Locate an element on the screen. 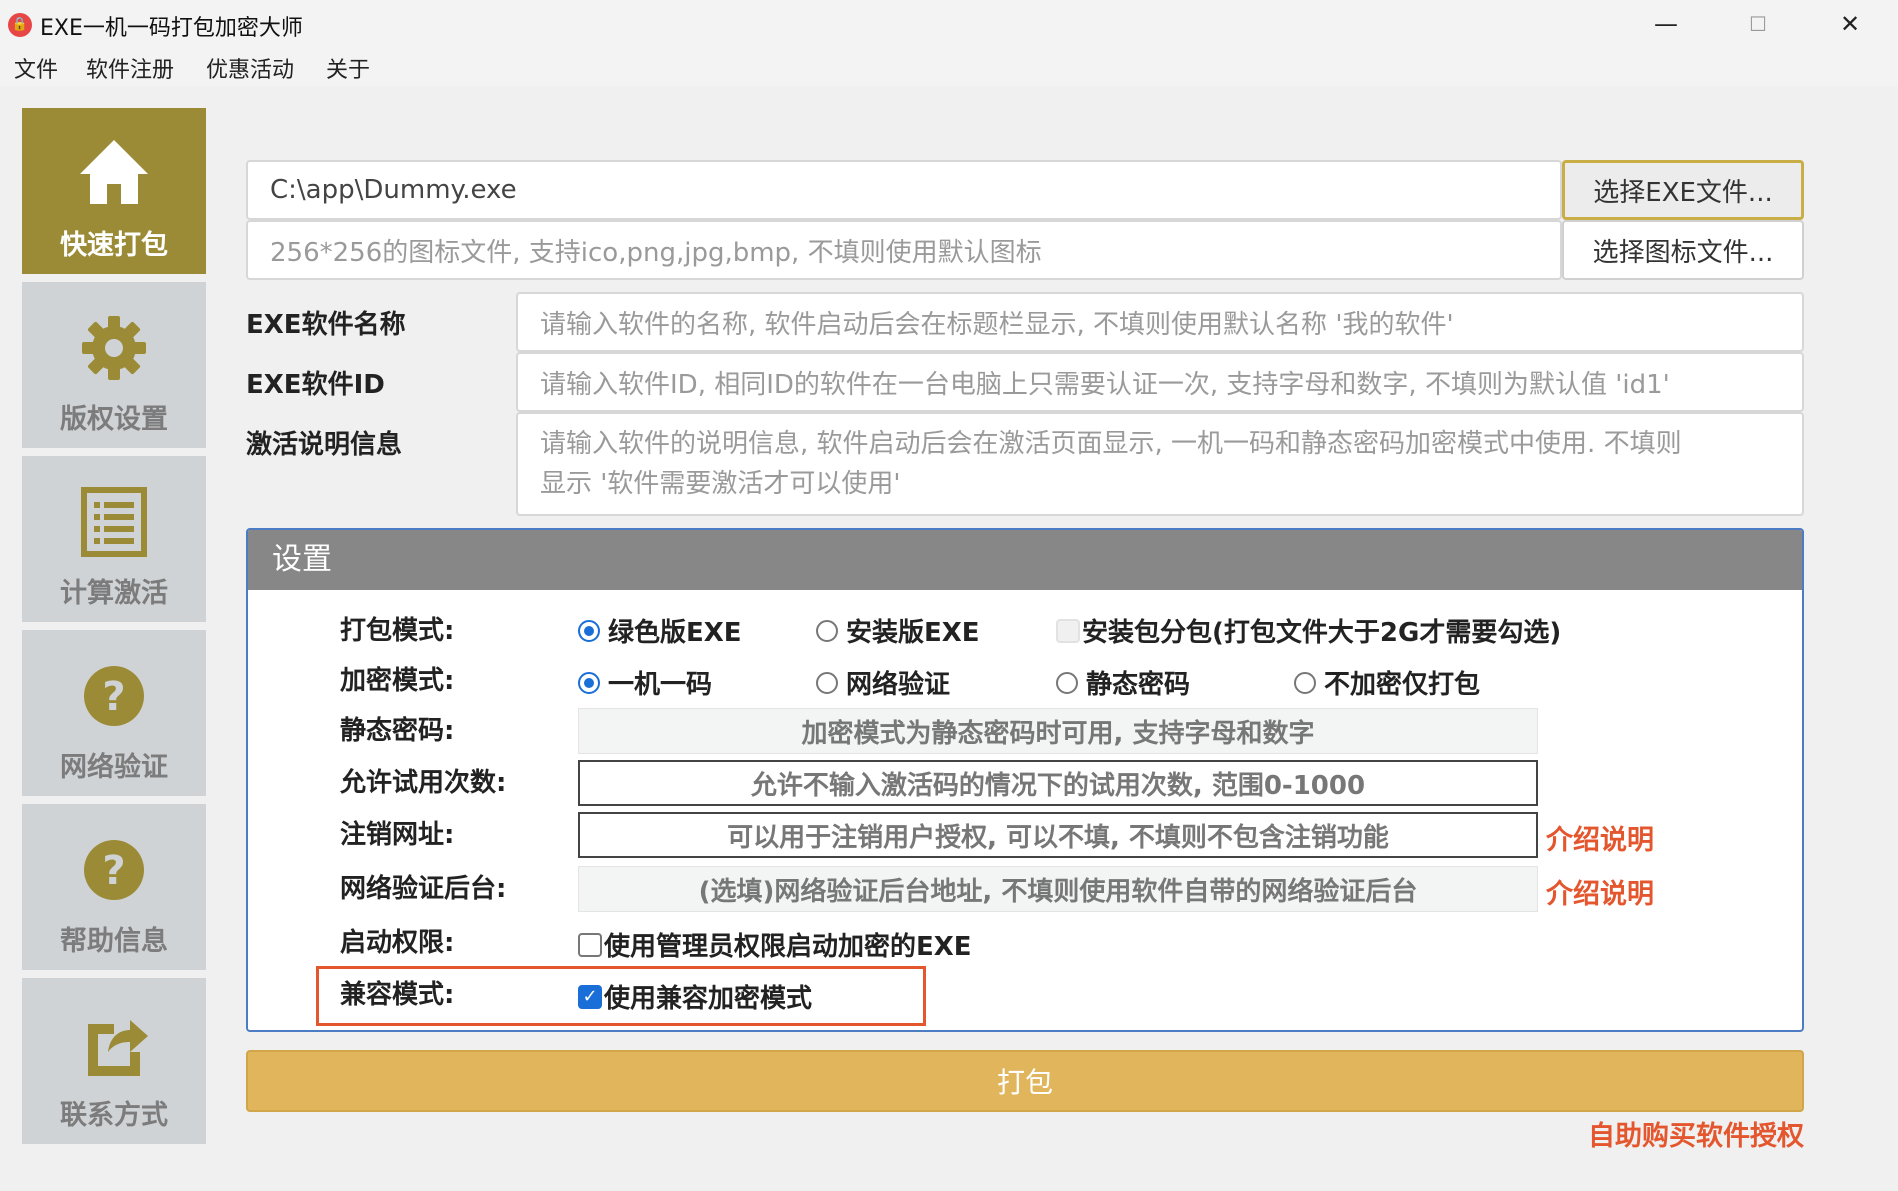 Image resolution: width=1898 pixels, height=1191 pixels. sidebar-item-label: 快速打包 is located at coordinates (114, 245).